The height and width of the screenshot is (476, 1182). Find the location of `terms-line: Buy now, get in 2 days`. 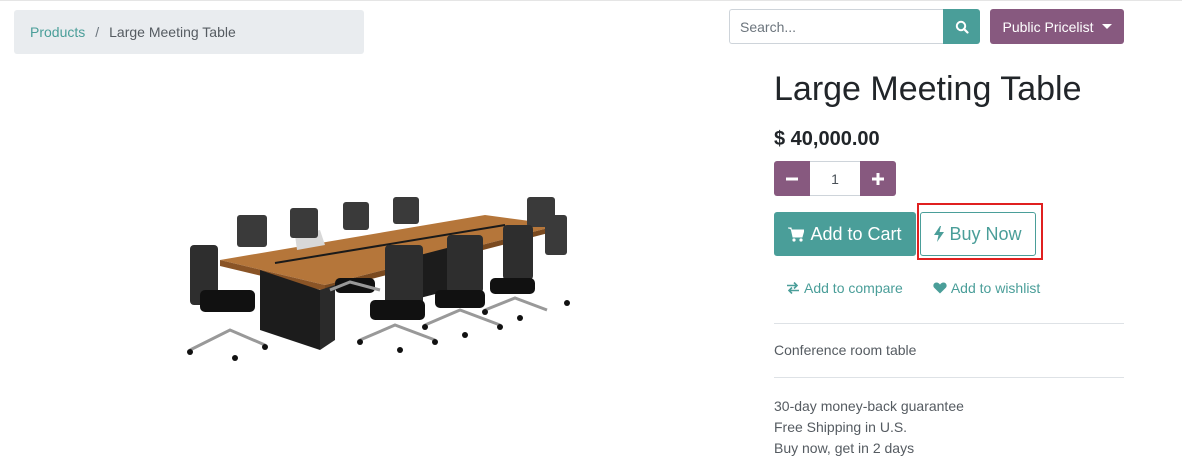

terms-line: Buy now, get in 2 days is located at coordinates (844, 448).